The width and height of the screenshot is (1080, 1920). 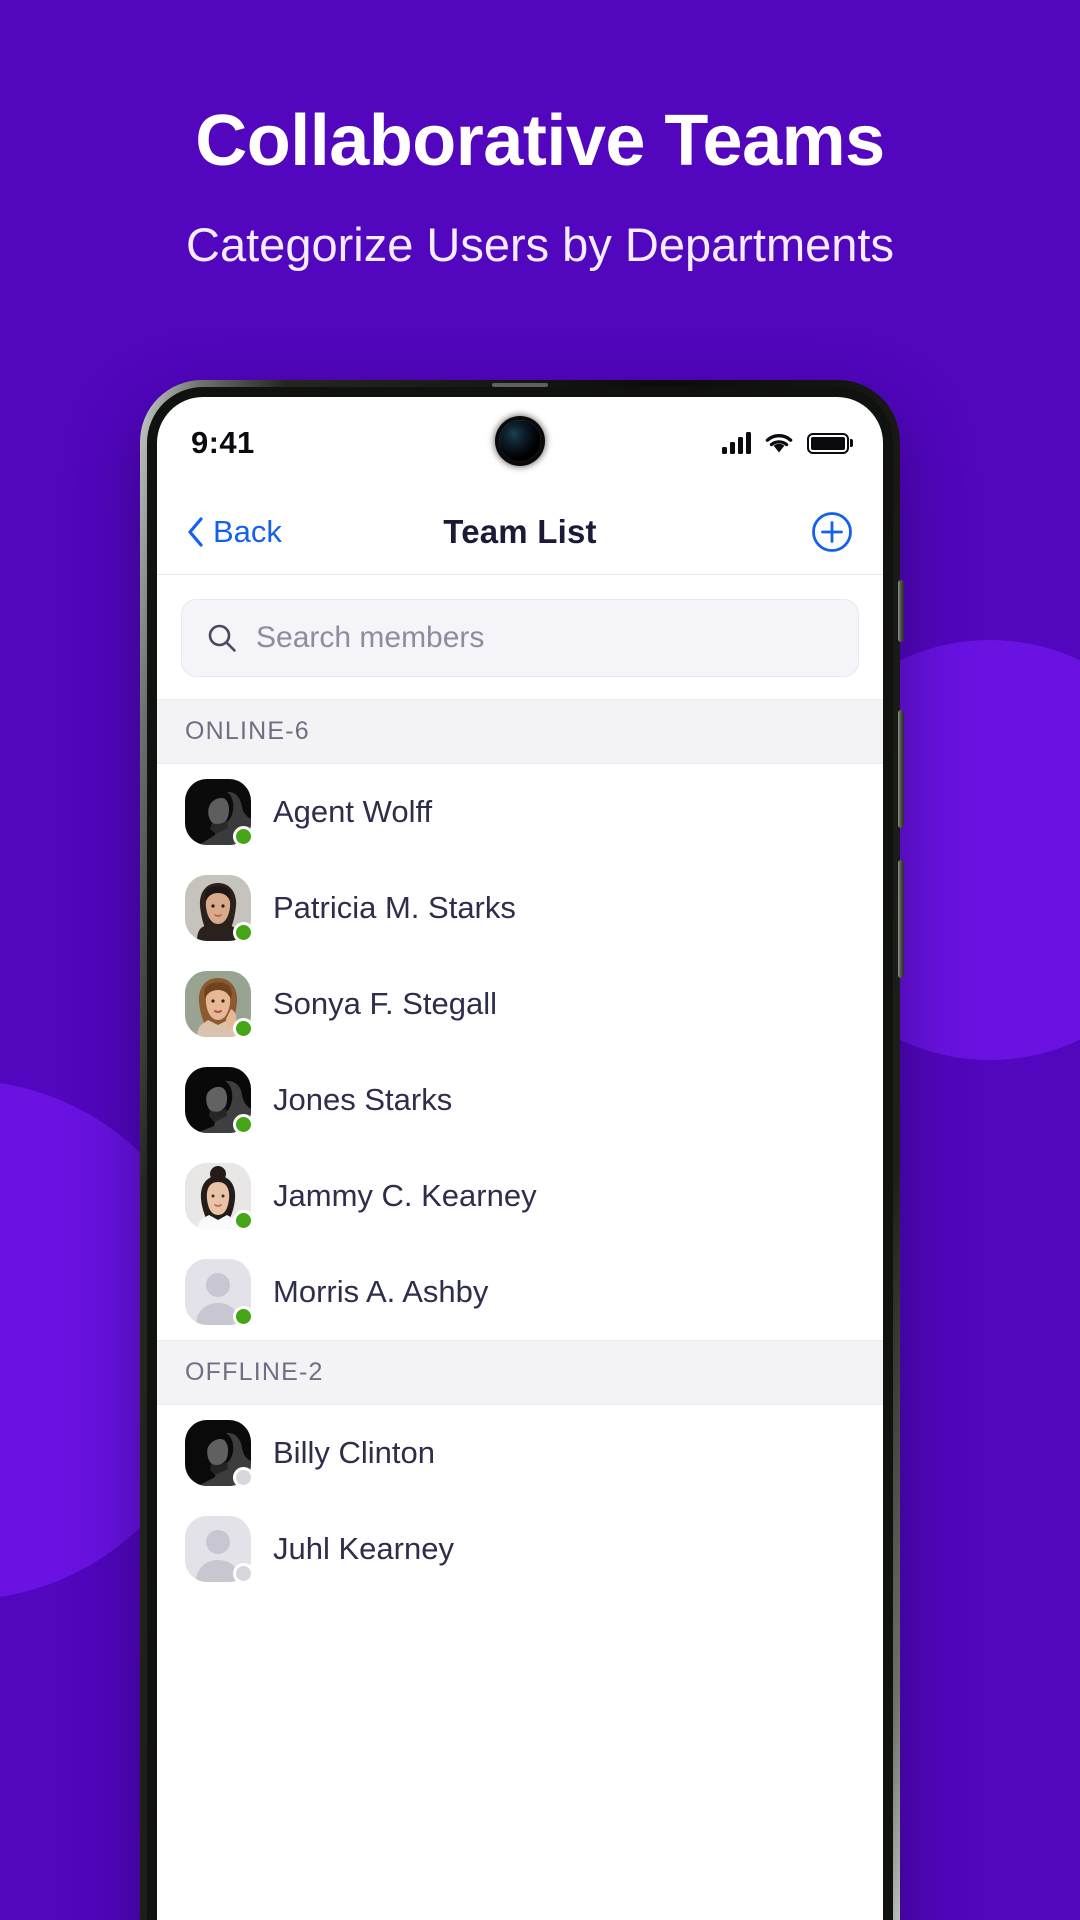 I want to click on volume-up-button, so click(x=901, y=769).